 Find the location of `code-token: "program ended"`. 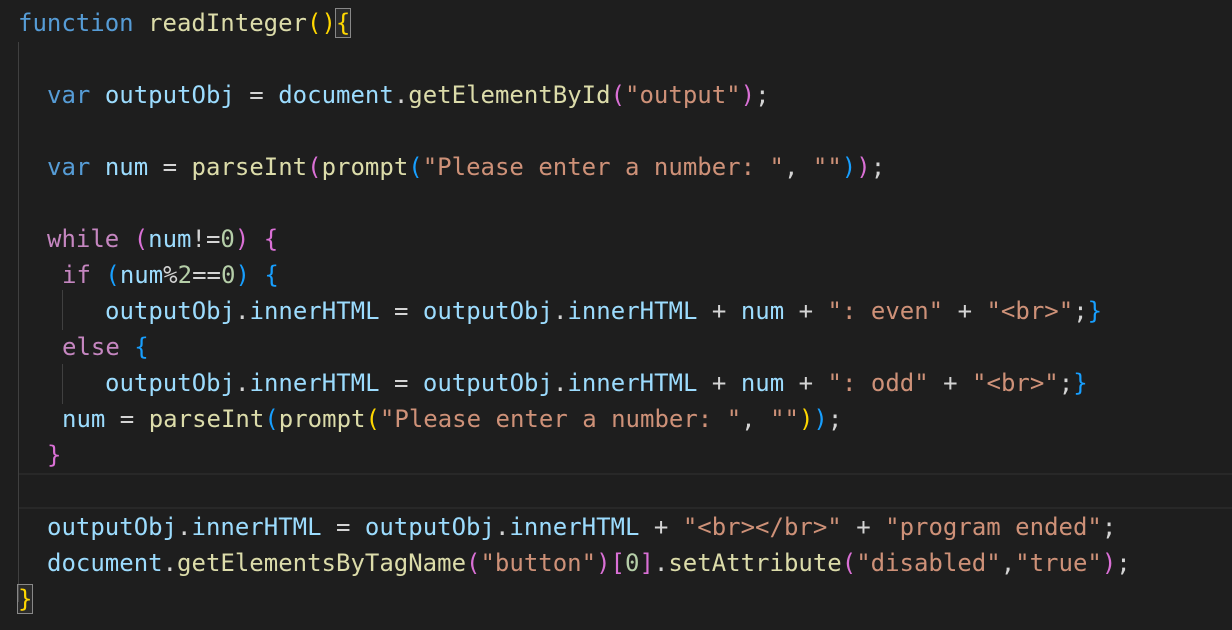

code-token: "program ended" is located at coordinates (993, 527).